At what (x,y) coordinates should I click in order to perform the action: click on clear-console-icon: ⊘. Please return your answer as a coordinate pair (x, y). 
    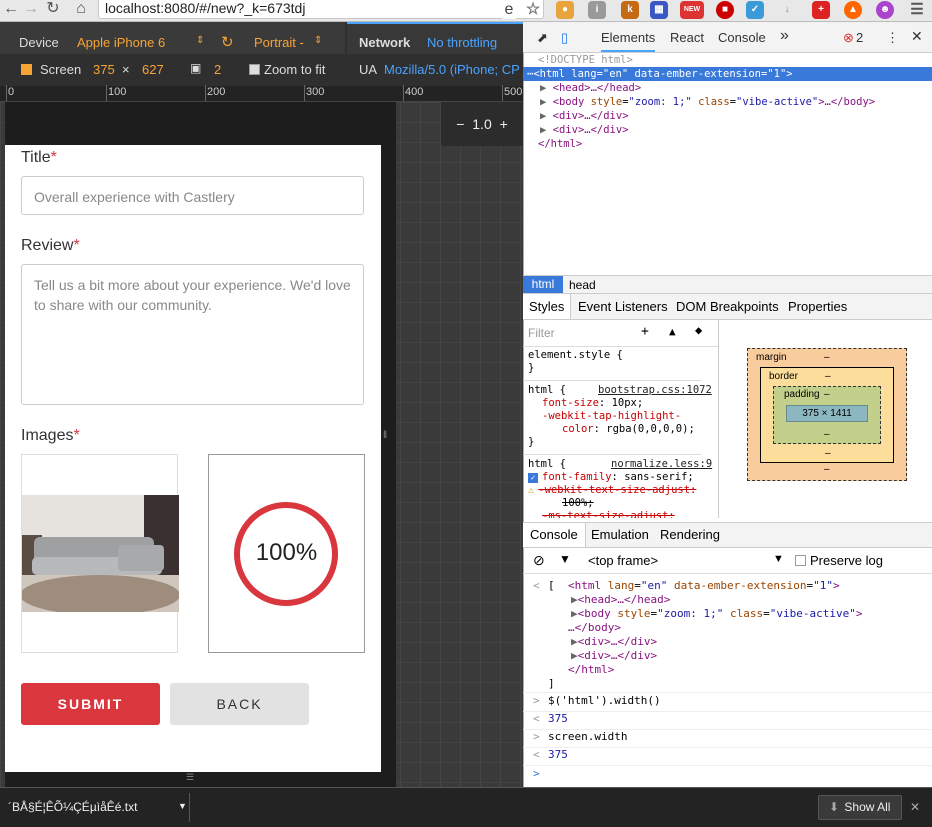
    Looking at the image, I should click on (539, 560).